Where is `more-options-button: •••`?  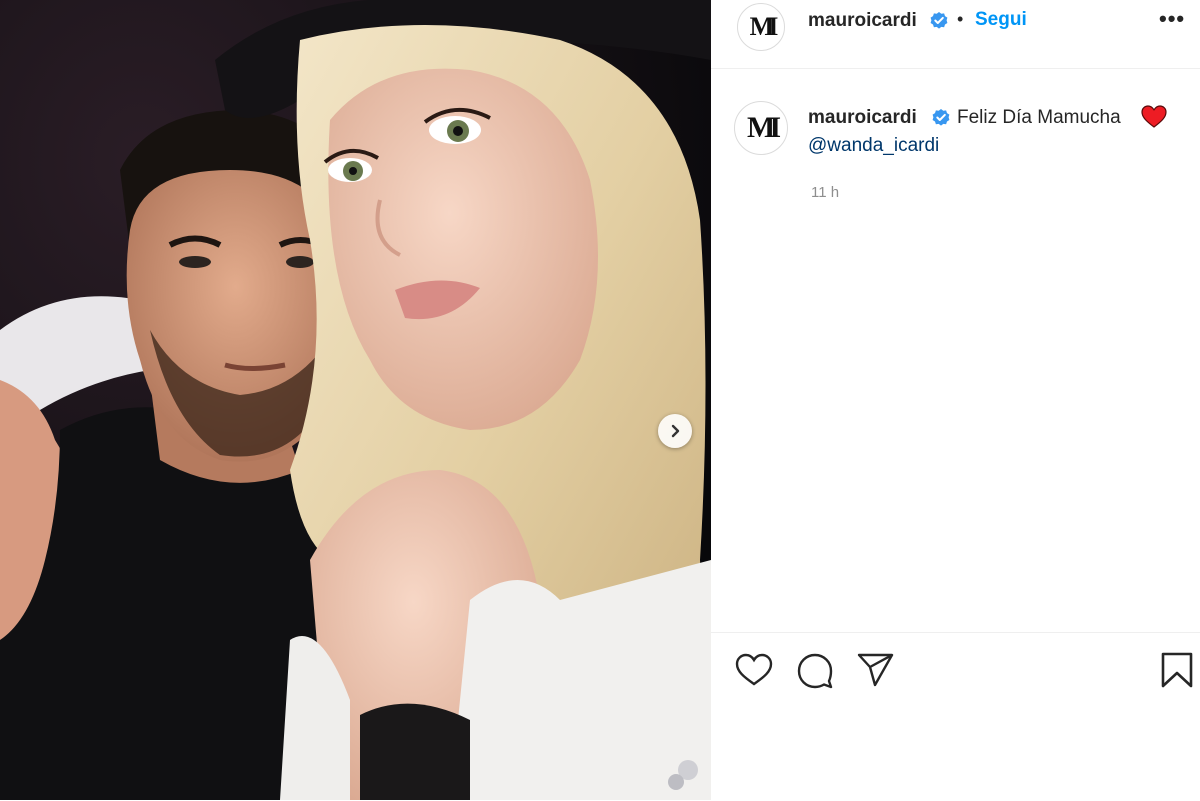 more-options-button: ••• is located at coordinates (1172, 19).